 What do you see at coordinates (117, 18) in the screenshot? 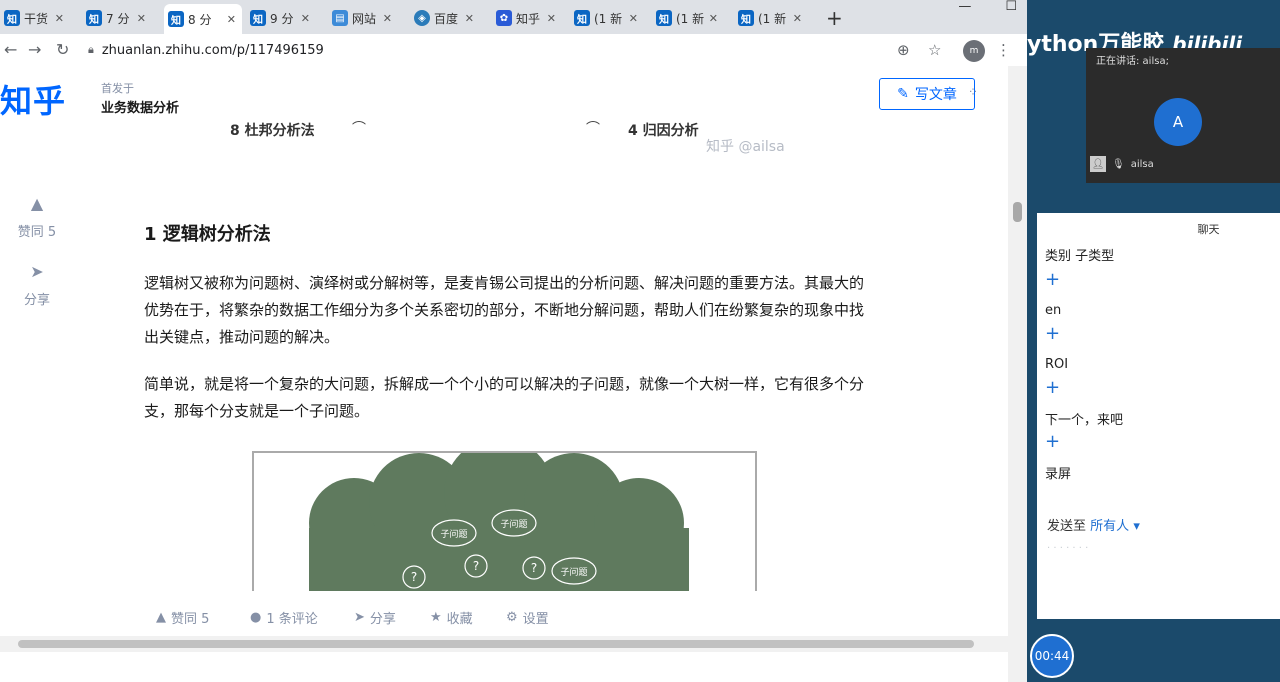
I see `tab: 知 7 分 ✕` at bounding box center [117, 18].